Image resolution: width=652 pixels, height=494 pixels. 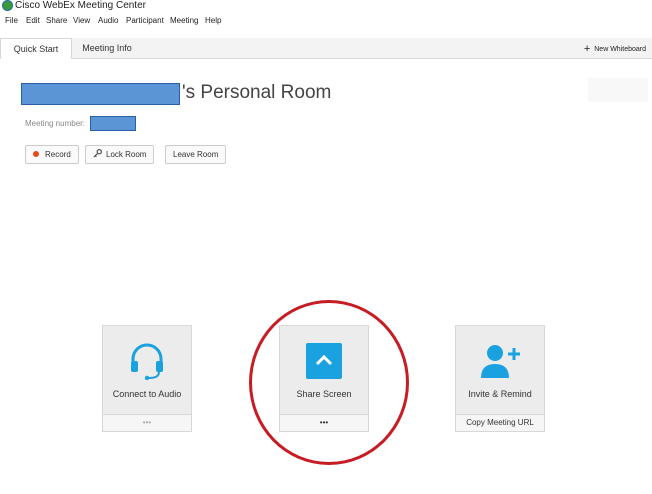 I want to click on plus-icon: +, so click(x=587, y=49).